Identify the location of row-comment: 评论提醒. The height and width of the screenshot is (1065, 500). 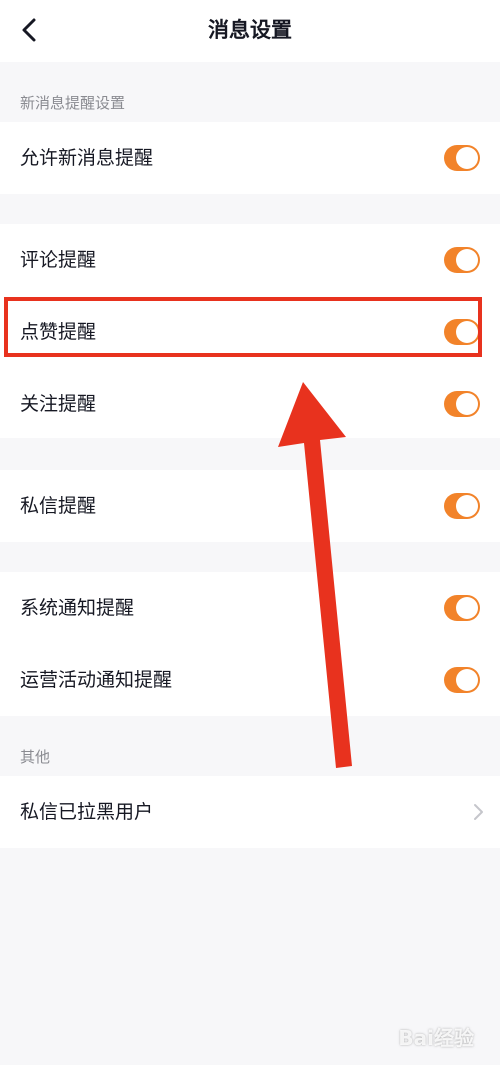
(250, 260).